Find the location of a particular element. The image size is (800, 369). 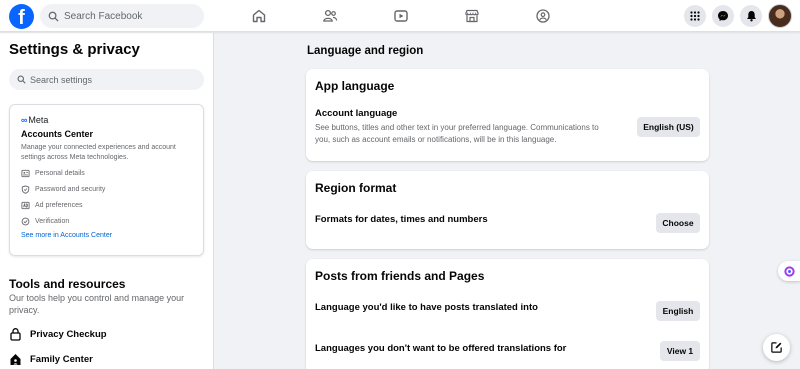

meta-ai-icon is located at coordinates (789, 271).